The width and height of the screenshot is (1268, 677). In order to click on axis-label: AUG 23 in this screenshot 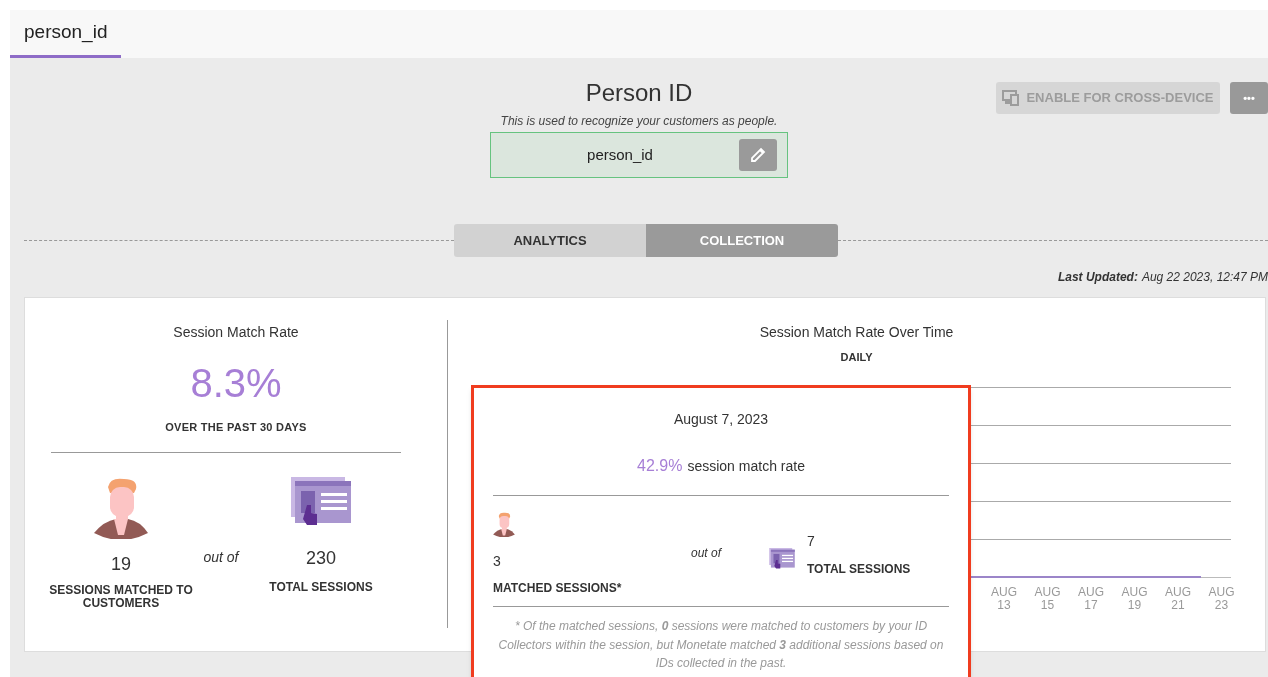, I will do `click(1221, 598)`.